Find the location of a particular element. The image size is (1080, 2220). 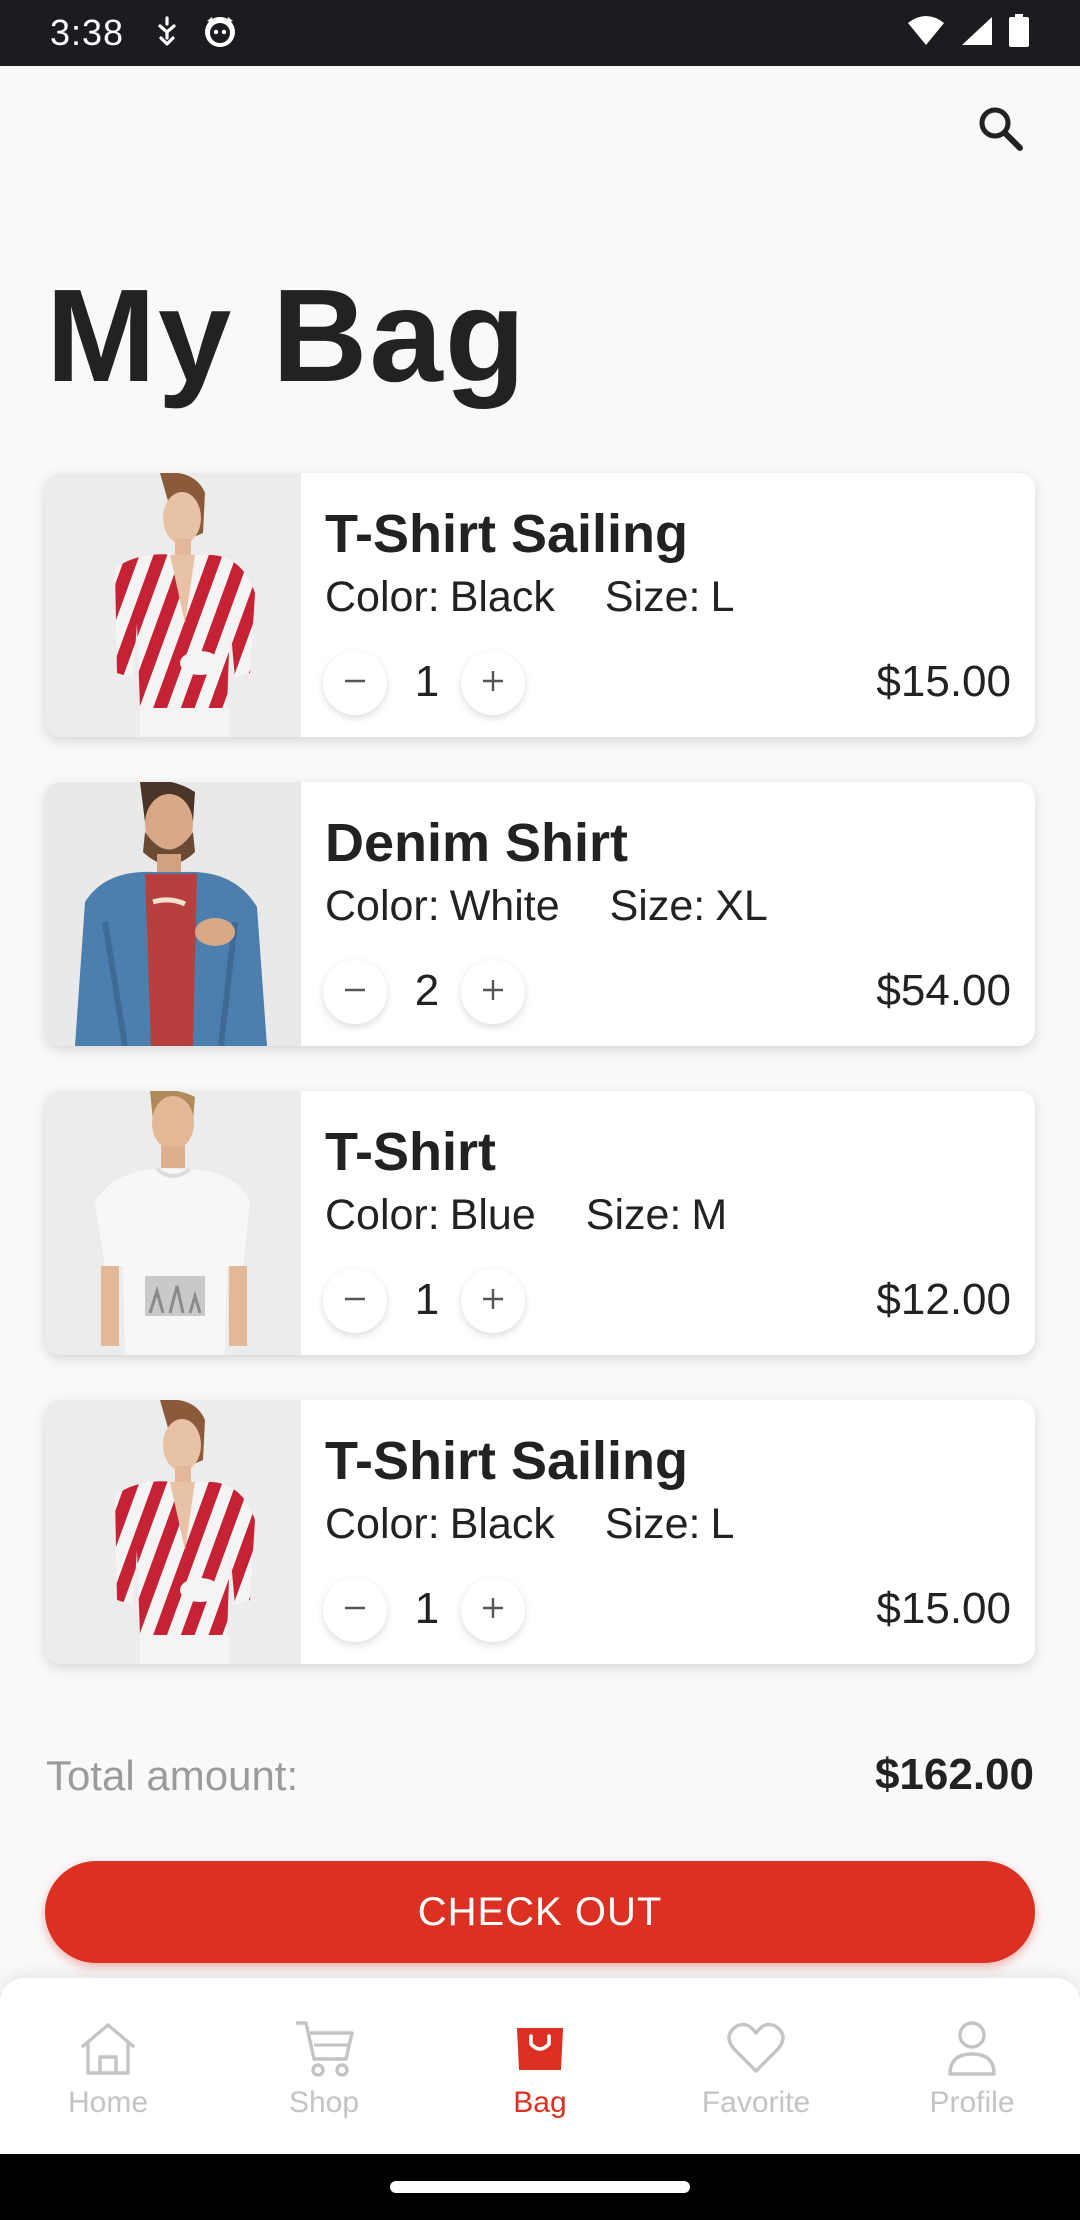

profile-icon is located at coordinates (972, 2048).